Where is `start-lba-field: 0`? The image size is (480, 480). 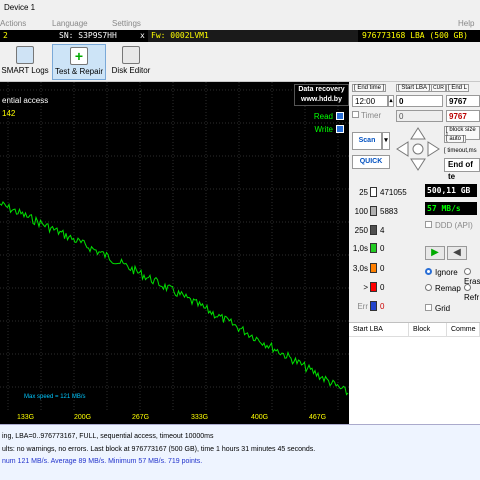
start-lba-field: 0 is located at coordinates (419, 101).